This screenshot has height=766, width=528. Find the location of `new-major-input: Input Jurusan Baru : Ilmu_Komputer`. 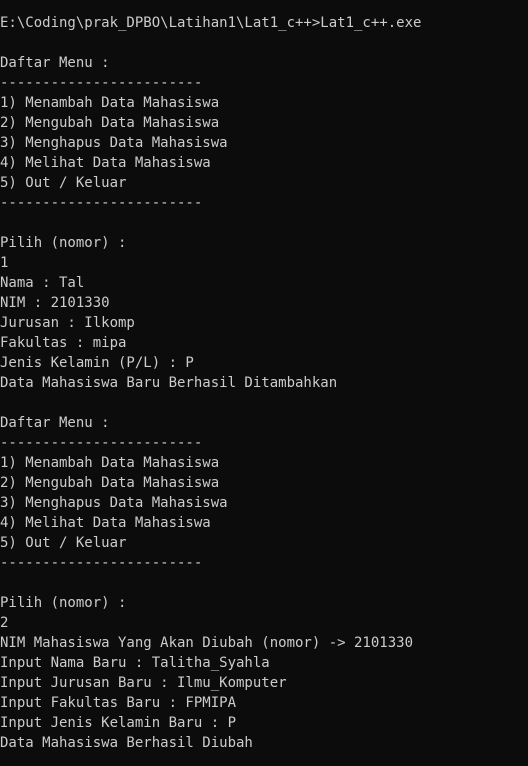

new-major-input: Input Jurusan Baru : Ilmu_Komputer is located at coordinates (143, 683).